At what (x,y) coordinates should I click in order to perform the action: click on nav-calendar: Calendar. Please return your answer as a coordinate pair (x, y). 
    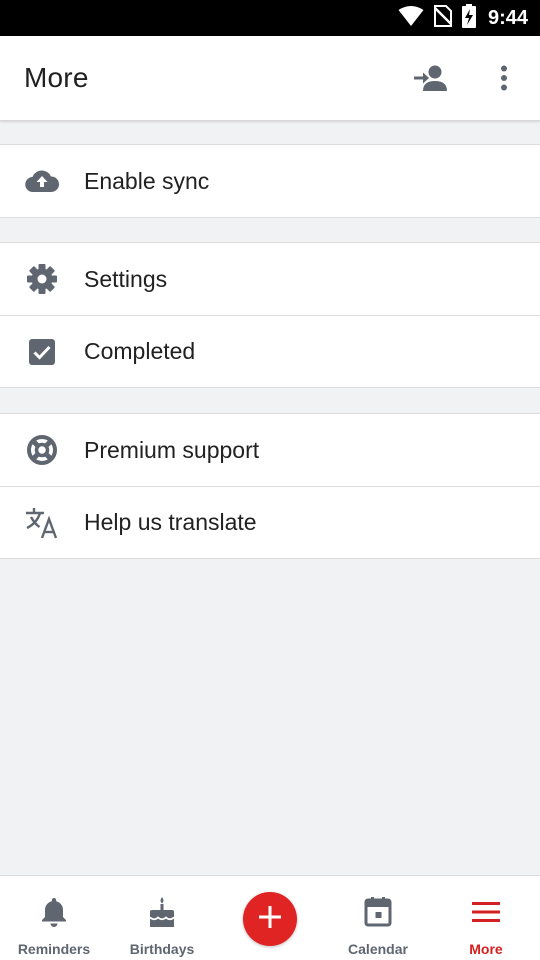
    Looking at the image, I should click on (378, 918).